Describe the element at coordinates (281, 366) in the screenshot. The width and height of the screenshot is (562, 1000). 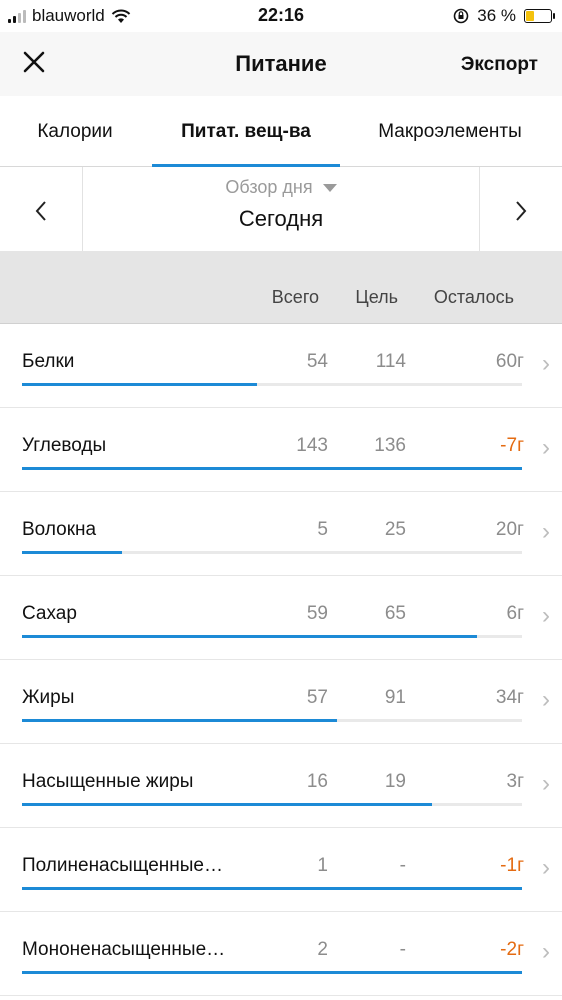
I see `nutrient-row: Белки 54 114 60г ›` at that location.